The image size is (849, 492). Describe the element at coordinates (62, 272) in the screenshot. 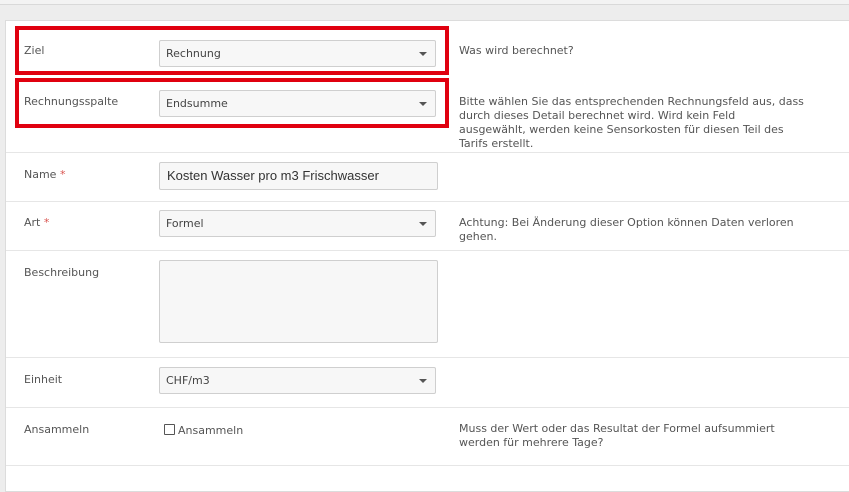

I see `beschreibung-label: Beschreibung` at that location.